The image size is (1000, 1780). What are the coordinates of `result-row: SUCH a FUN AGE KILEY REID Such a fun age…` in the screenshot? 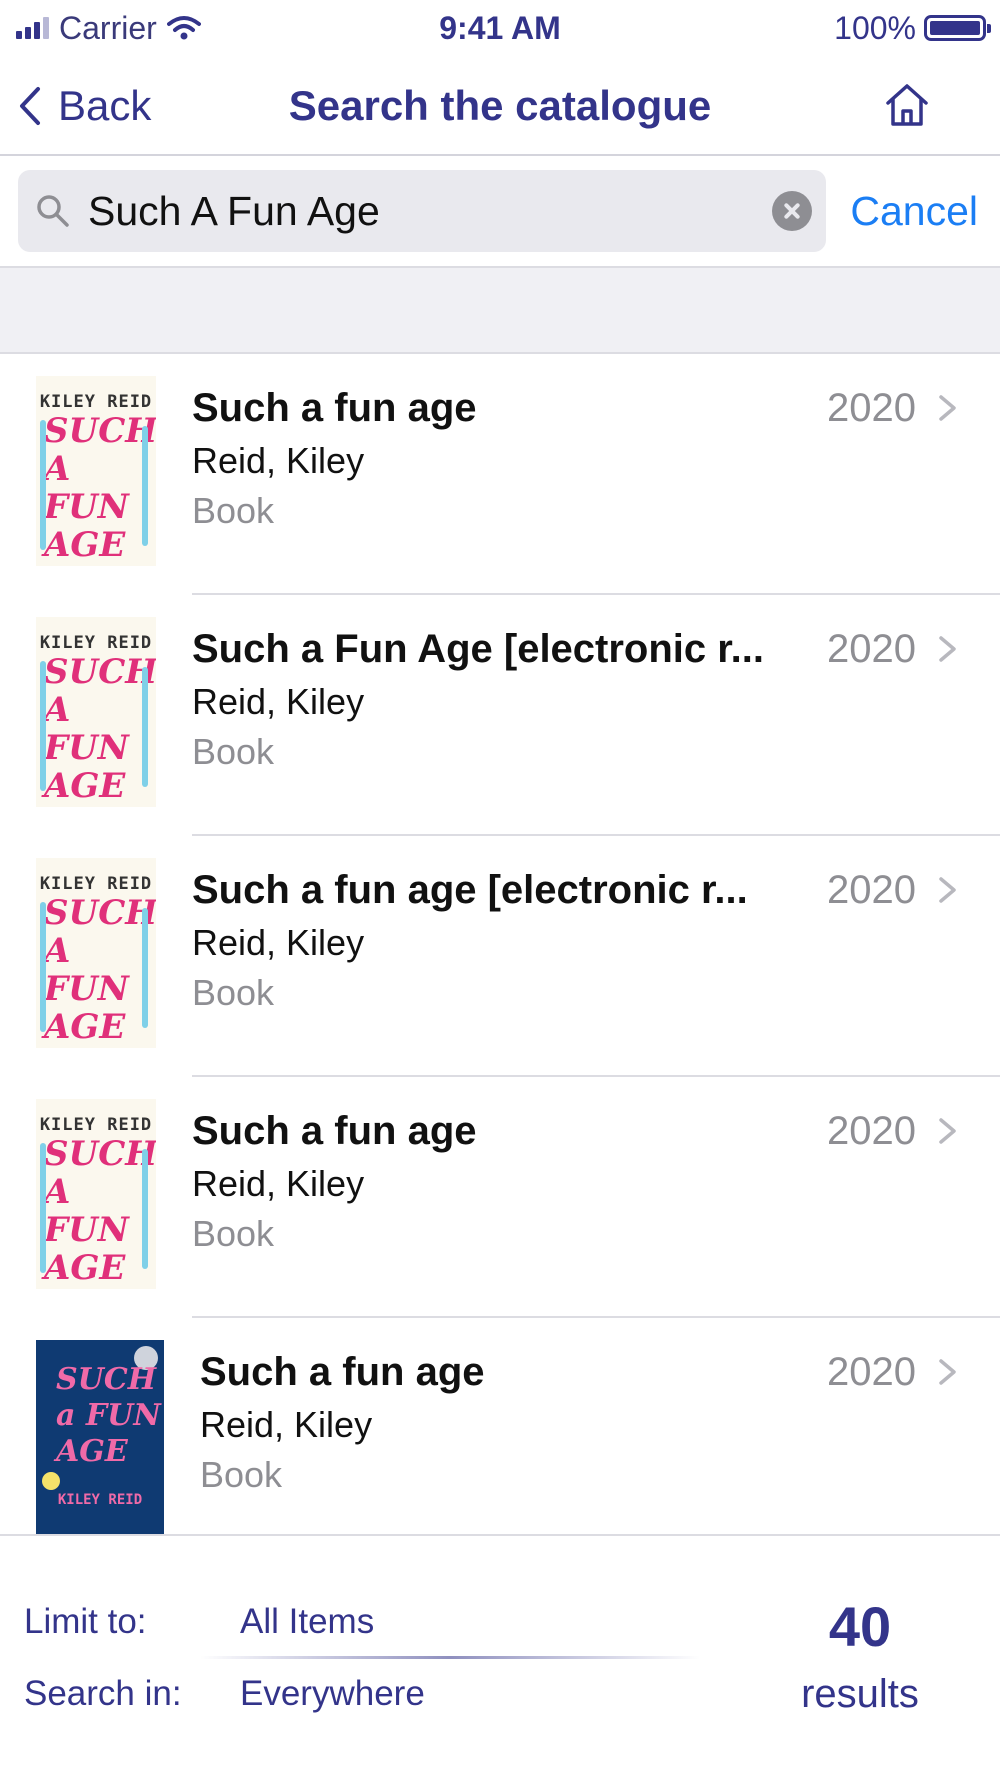 It's located at (500, 1426).